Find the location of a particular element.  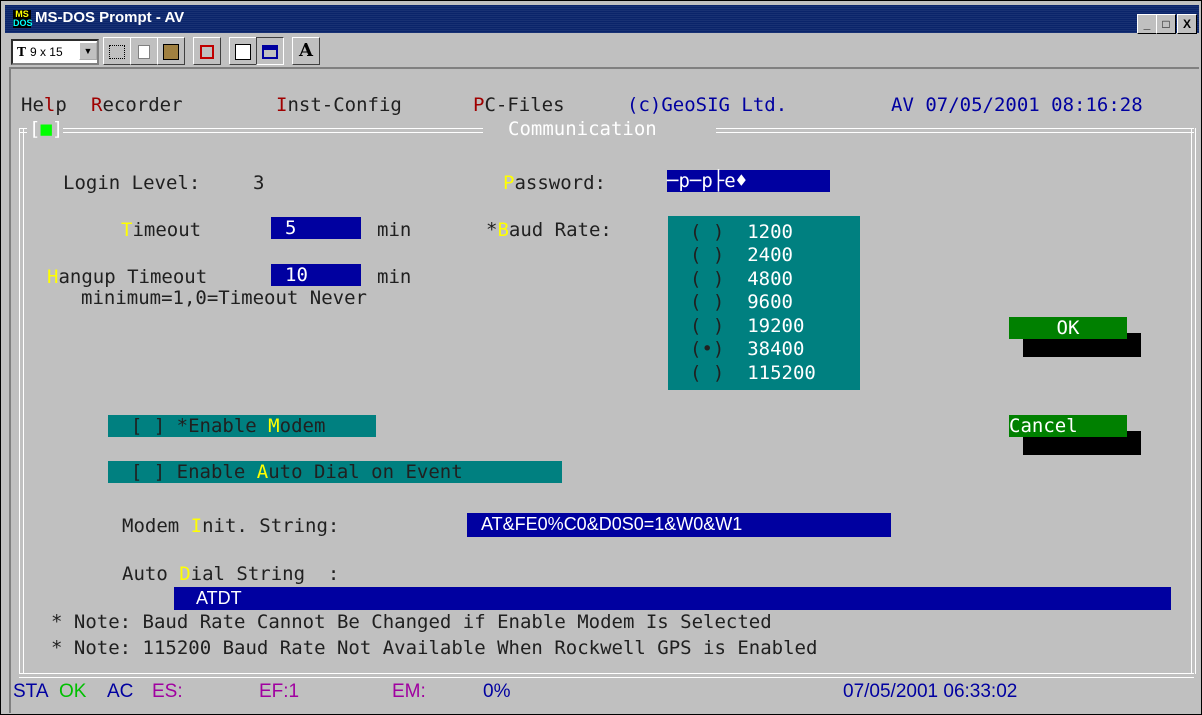

copy-icon is located at coordinates (144, 52).